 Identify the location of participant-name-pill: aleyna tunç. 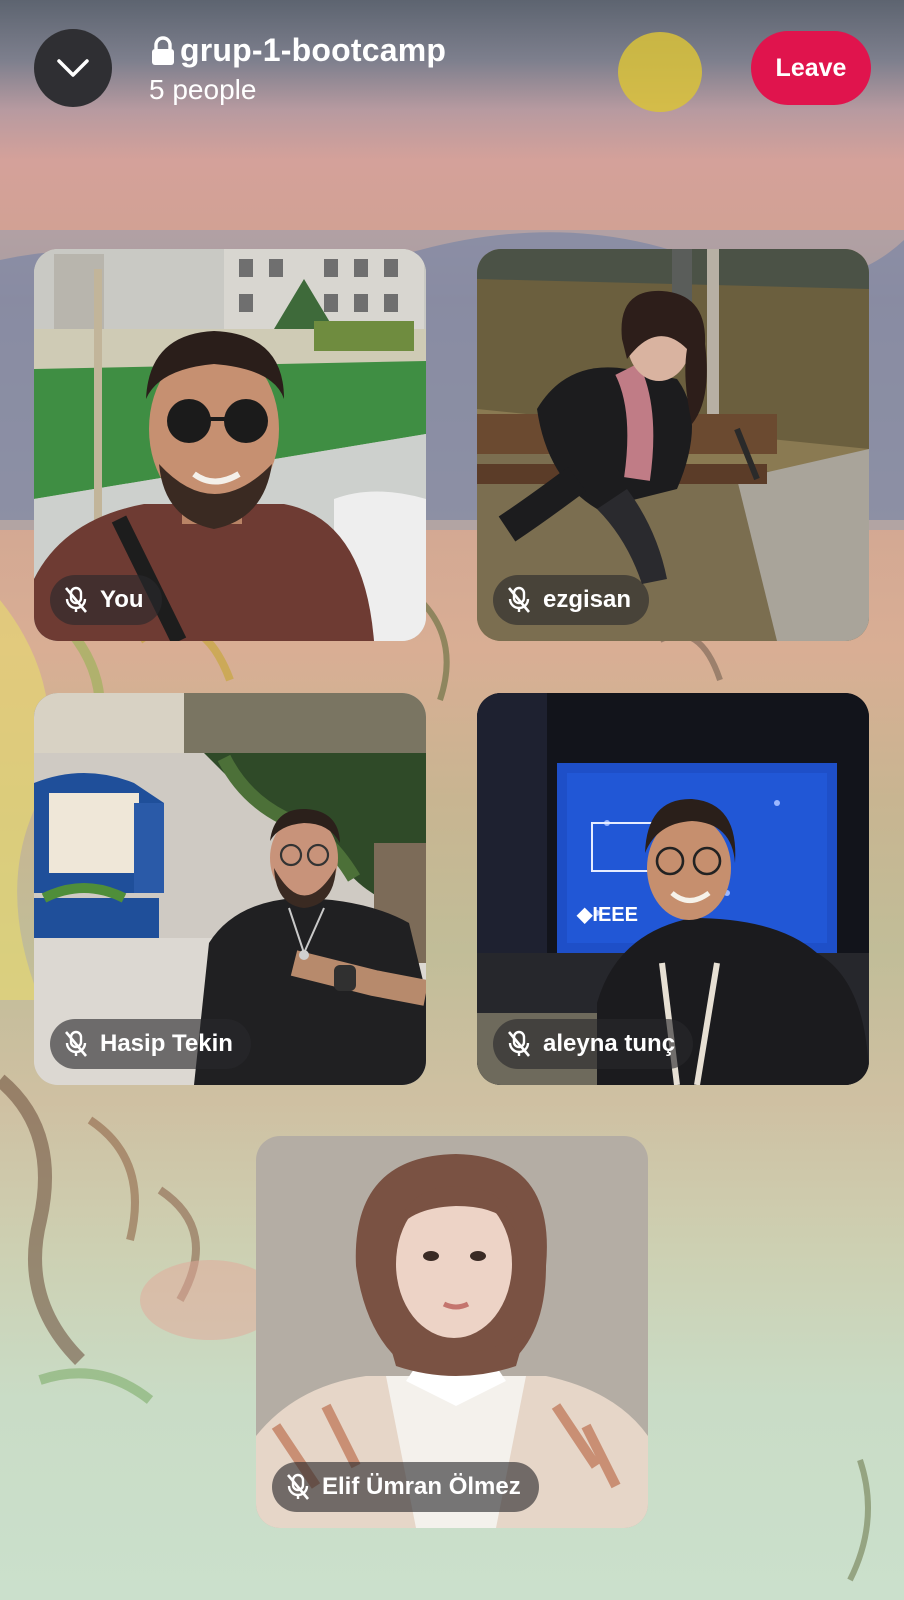
(593, 1044).